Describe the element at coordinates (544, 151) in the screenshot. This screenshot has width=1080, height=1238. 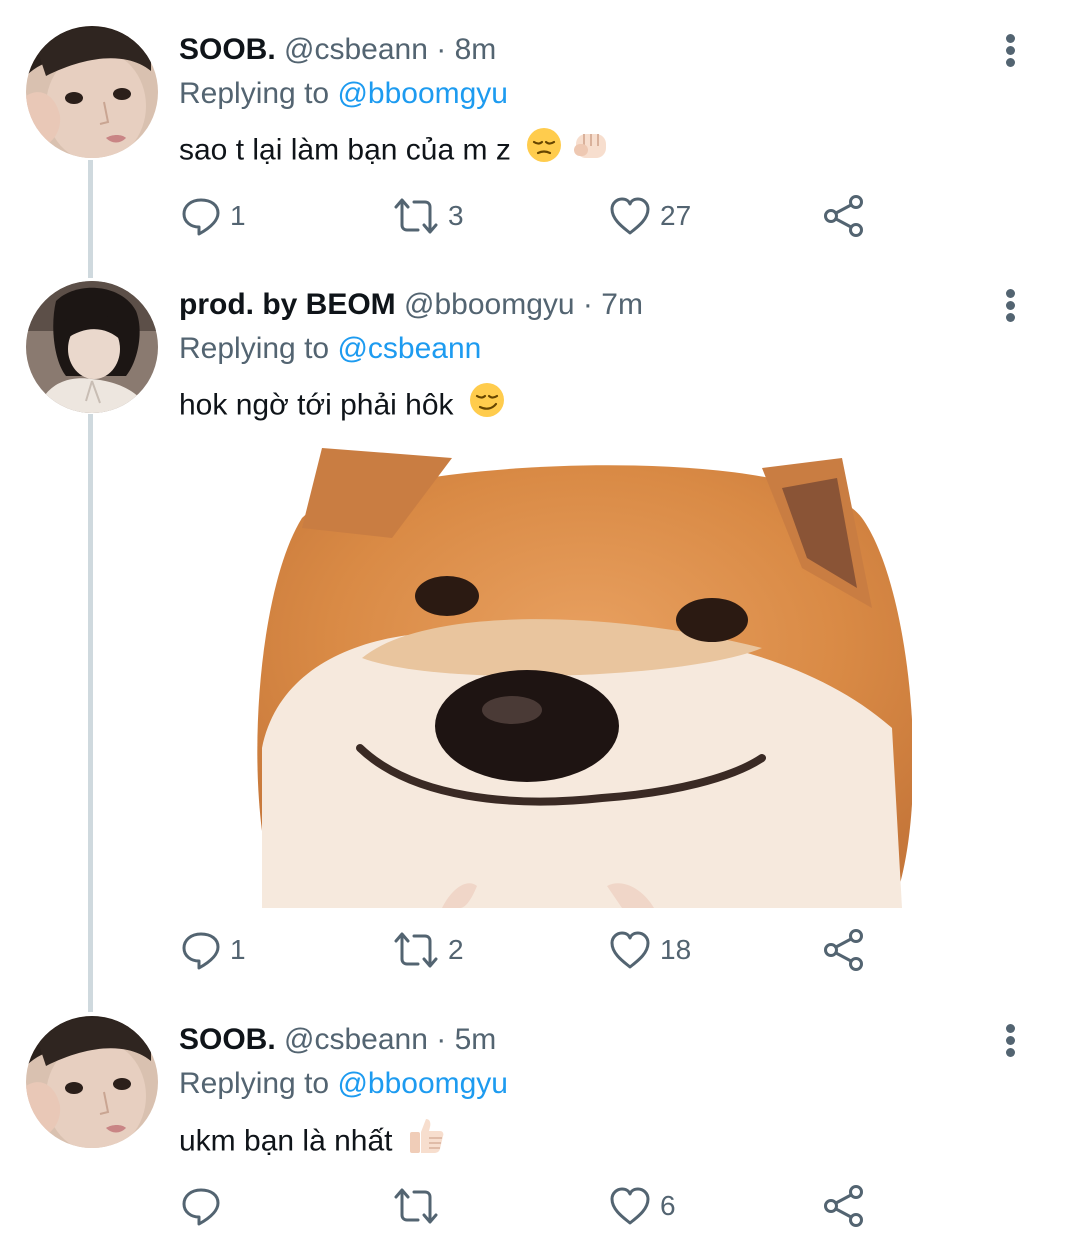
I see `pensive-face-icon` at that location.